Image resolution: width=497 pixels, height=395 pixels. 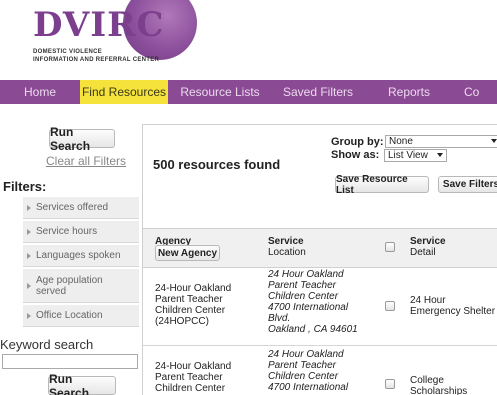 What do you see at coordinates (428, 247) in the screenshot?
I see `column-service-detail: Service Detail` at bounding box center [428, 247].